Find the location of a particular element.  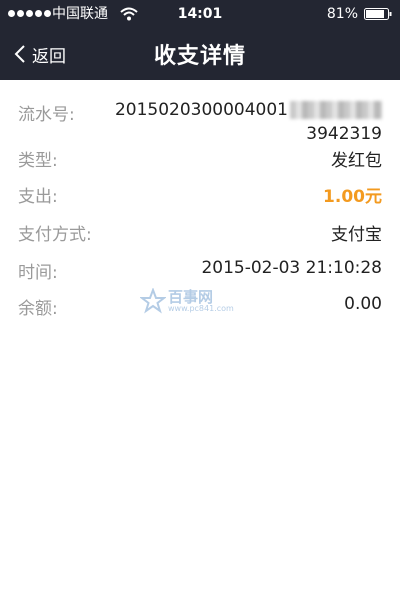

battery-percentage: 81% is located at coordinates (342, 14).